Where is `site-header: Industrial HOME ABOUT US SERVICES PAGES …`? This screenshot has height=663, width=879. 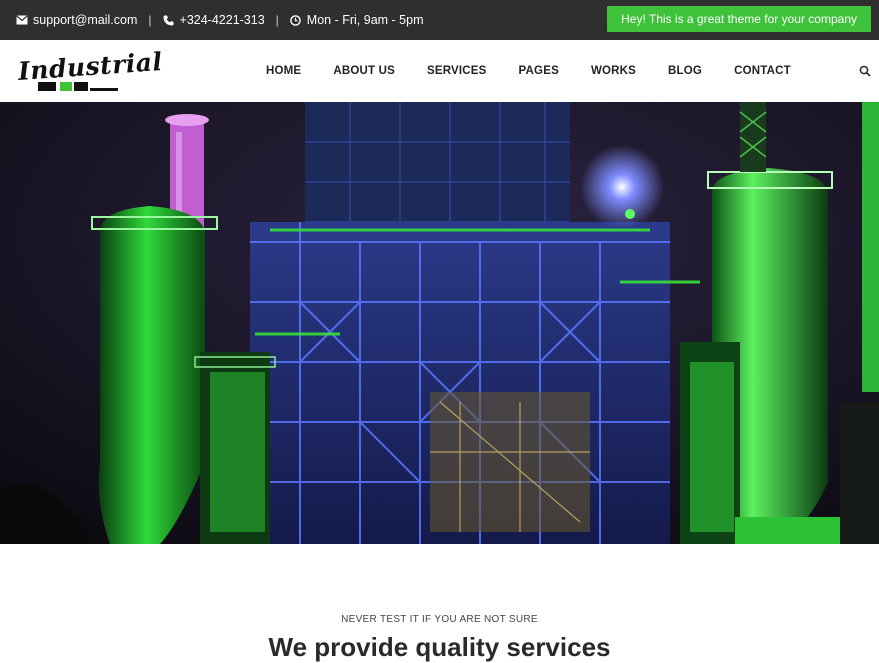 site-header: Industrial HOME ABOUT US SERVICES PAGES … is located at coordinates (439, 71).